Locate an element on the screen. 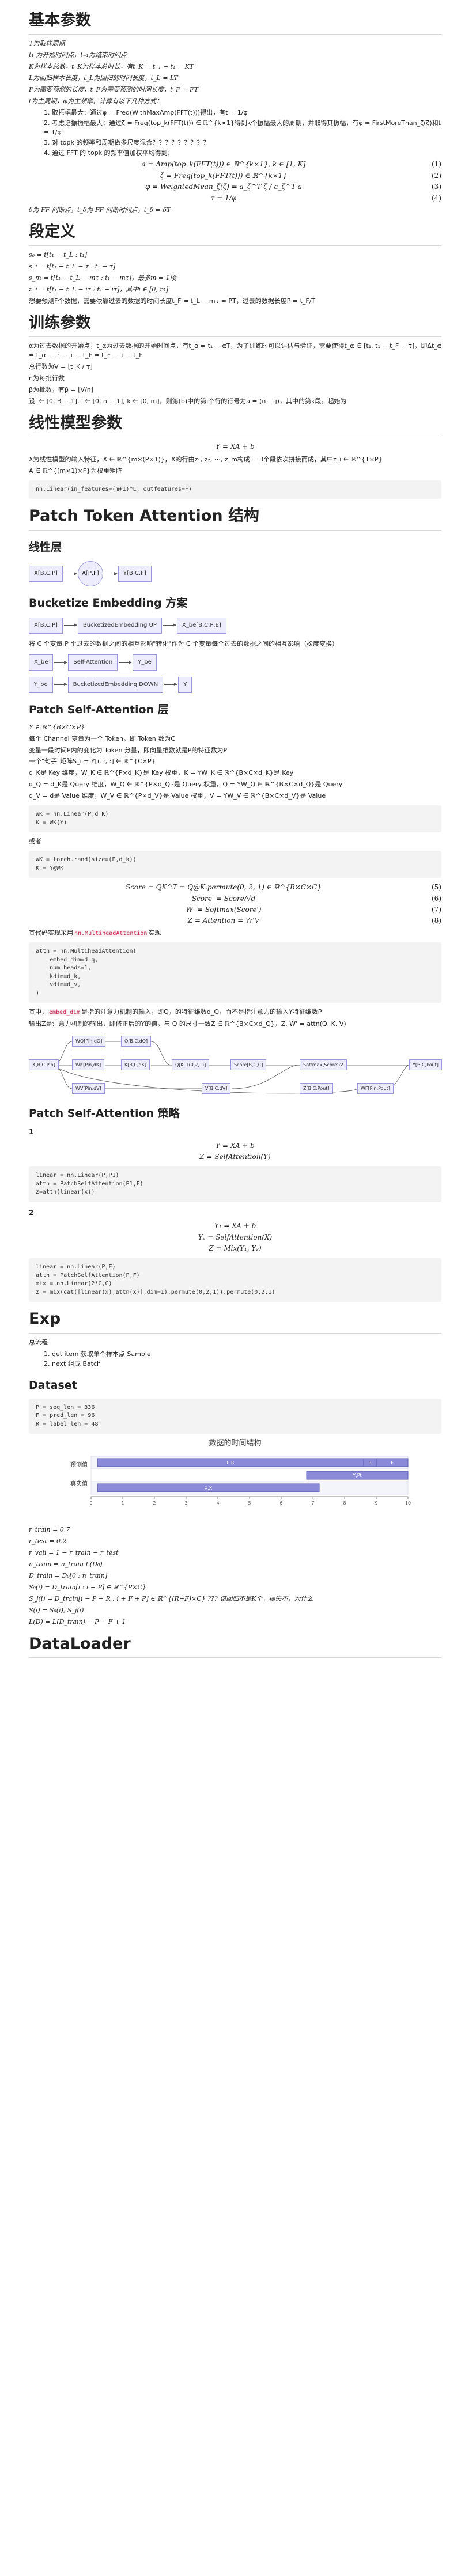 Image resolution: width=461 pixels, height=2576 pixels. node-q: Q[B,C,dQ] is located at coordinates (136, 1041).